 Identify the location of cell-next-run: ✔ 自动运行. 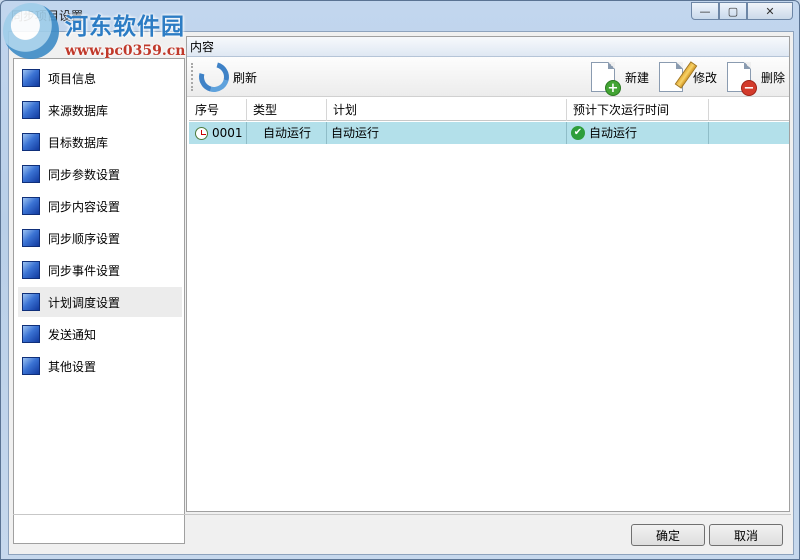
(638, 133).